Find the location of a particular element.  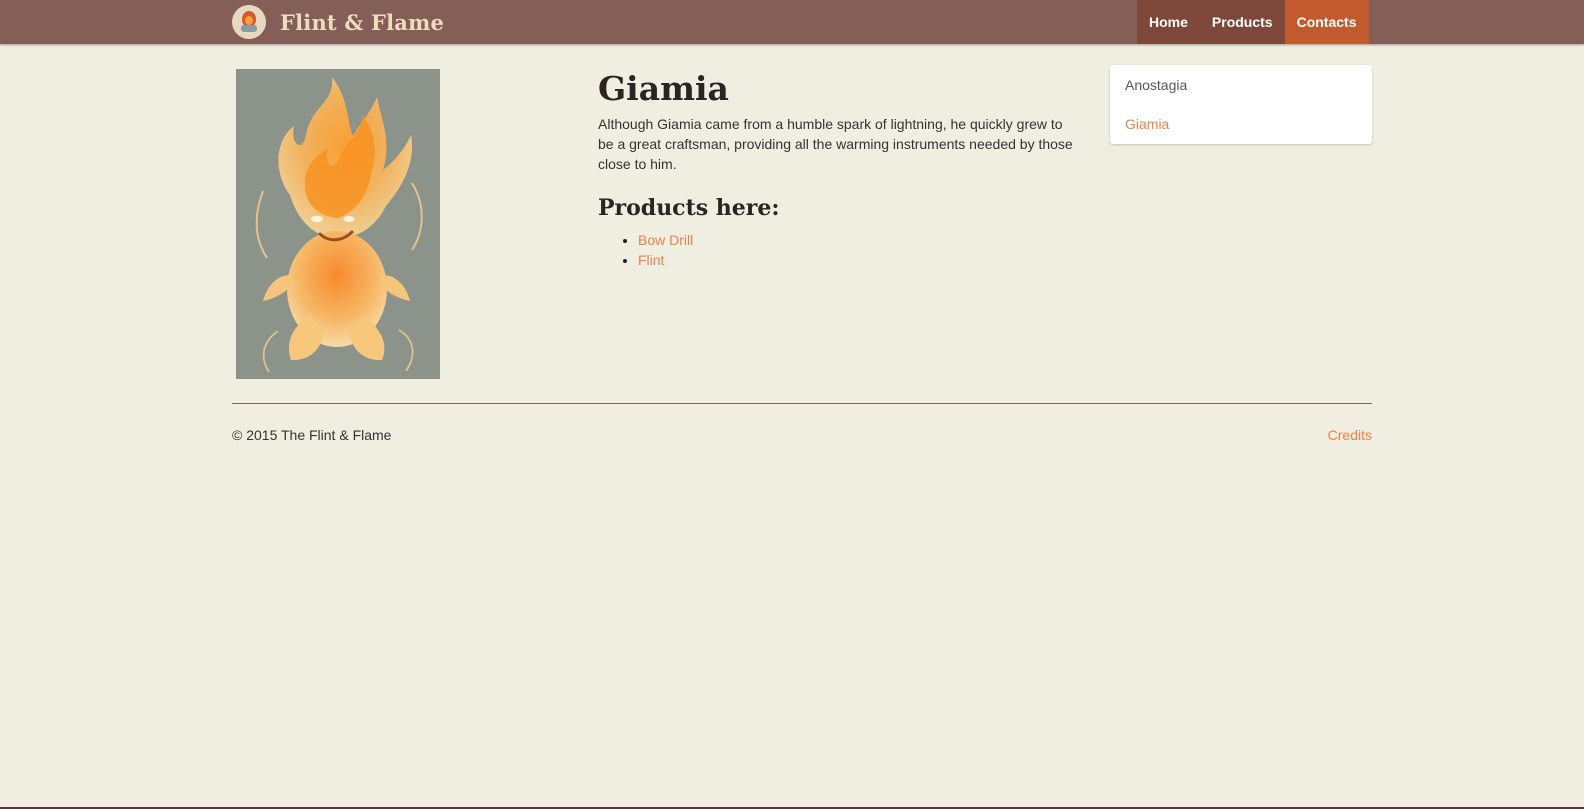

product-link-flint: Flint is located at coordinates (651, 260).